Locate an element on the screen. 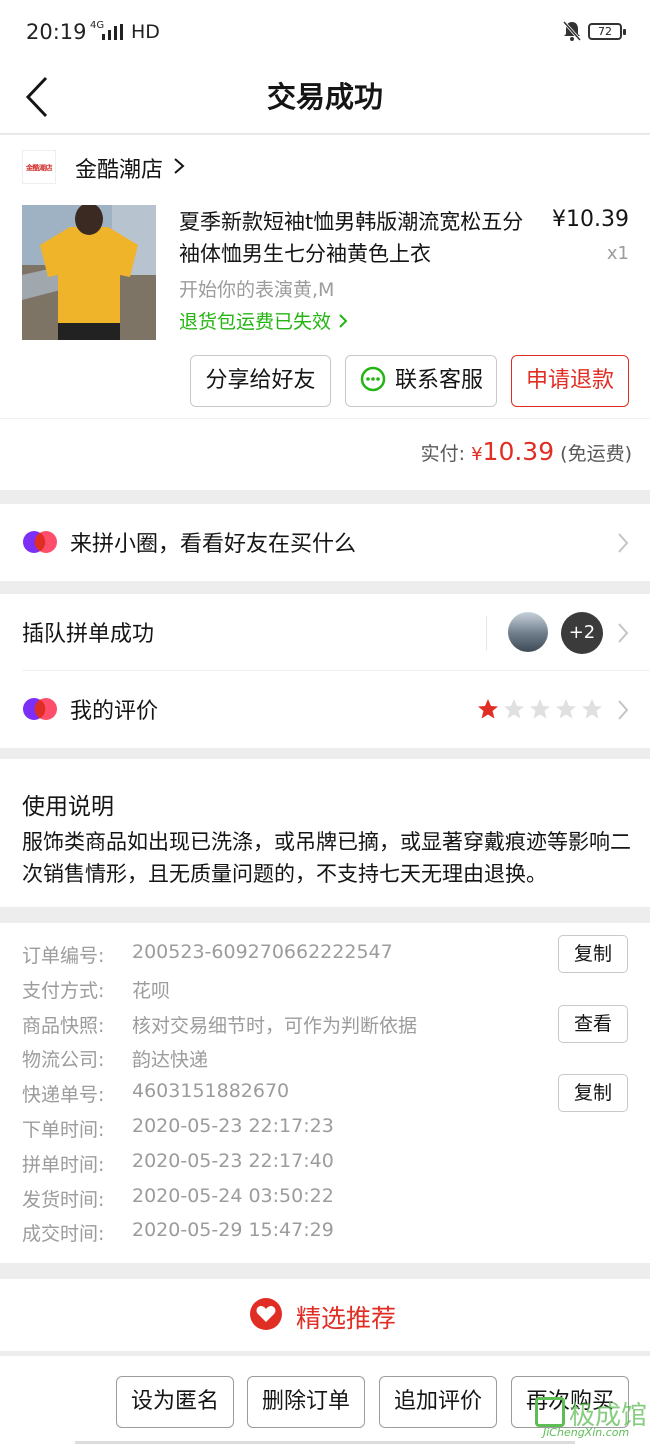 Image resolution: width=650 pixels, height=1444 pixels. battery-icon: 72 is located at coordinates (607, 31).